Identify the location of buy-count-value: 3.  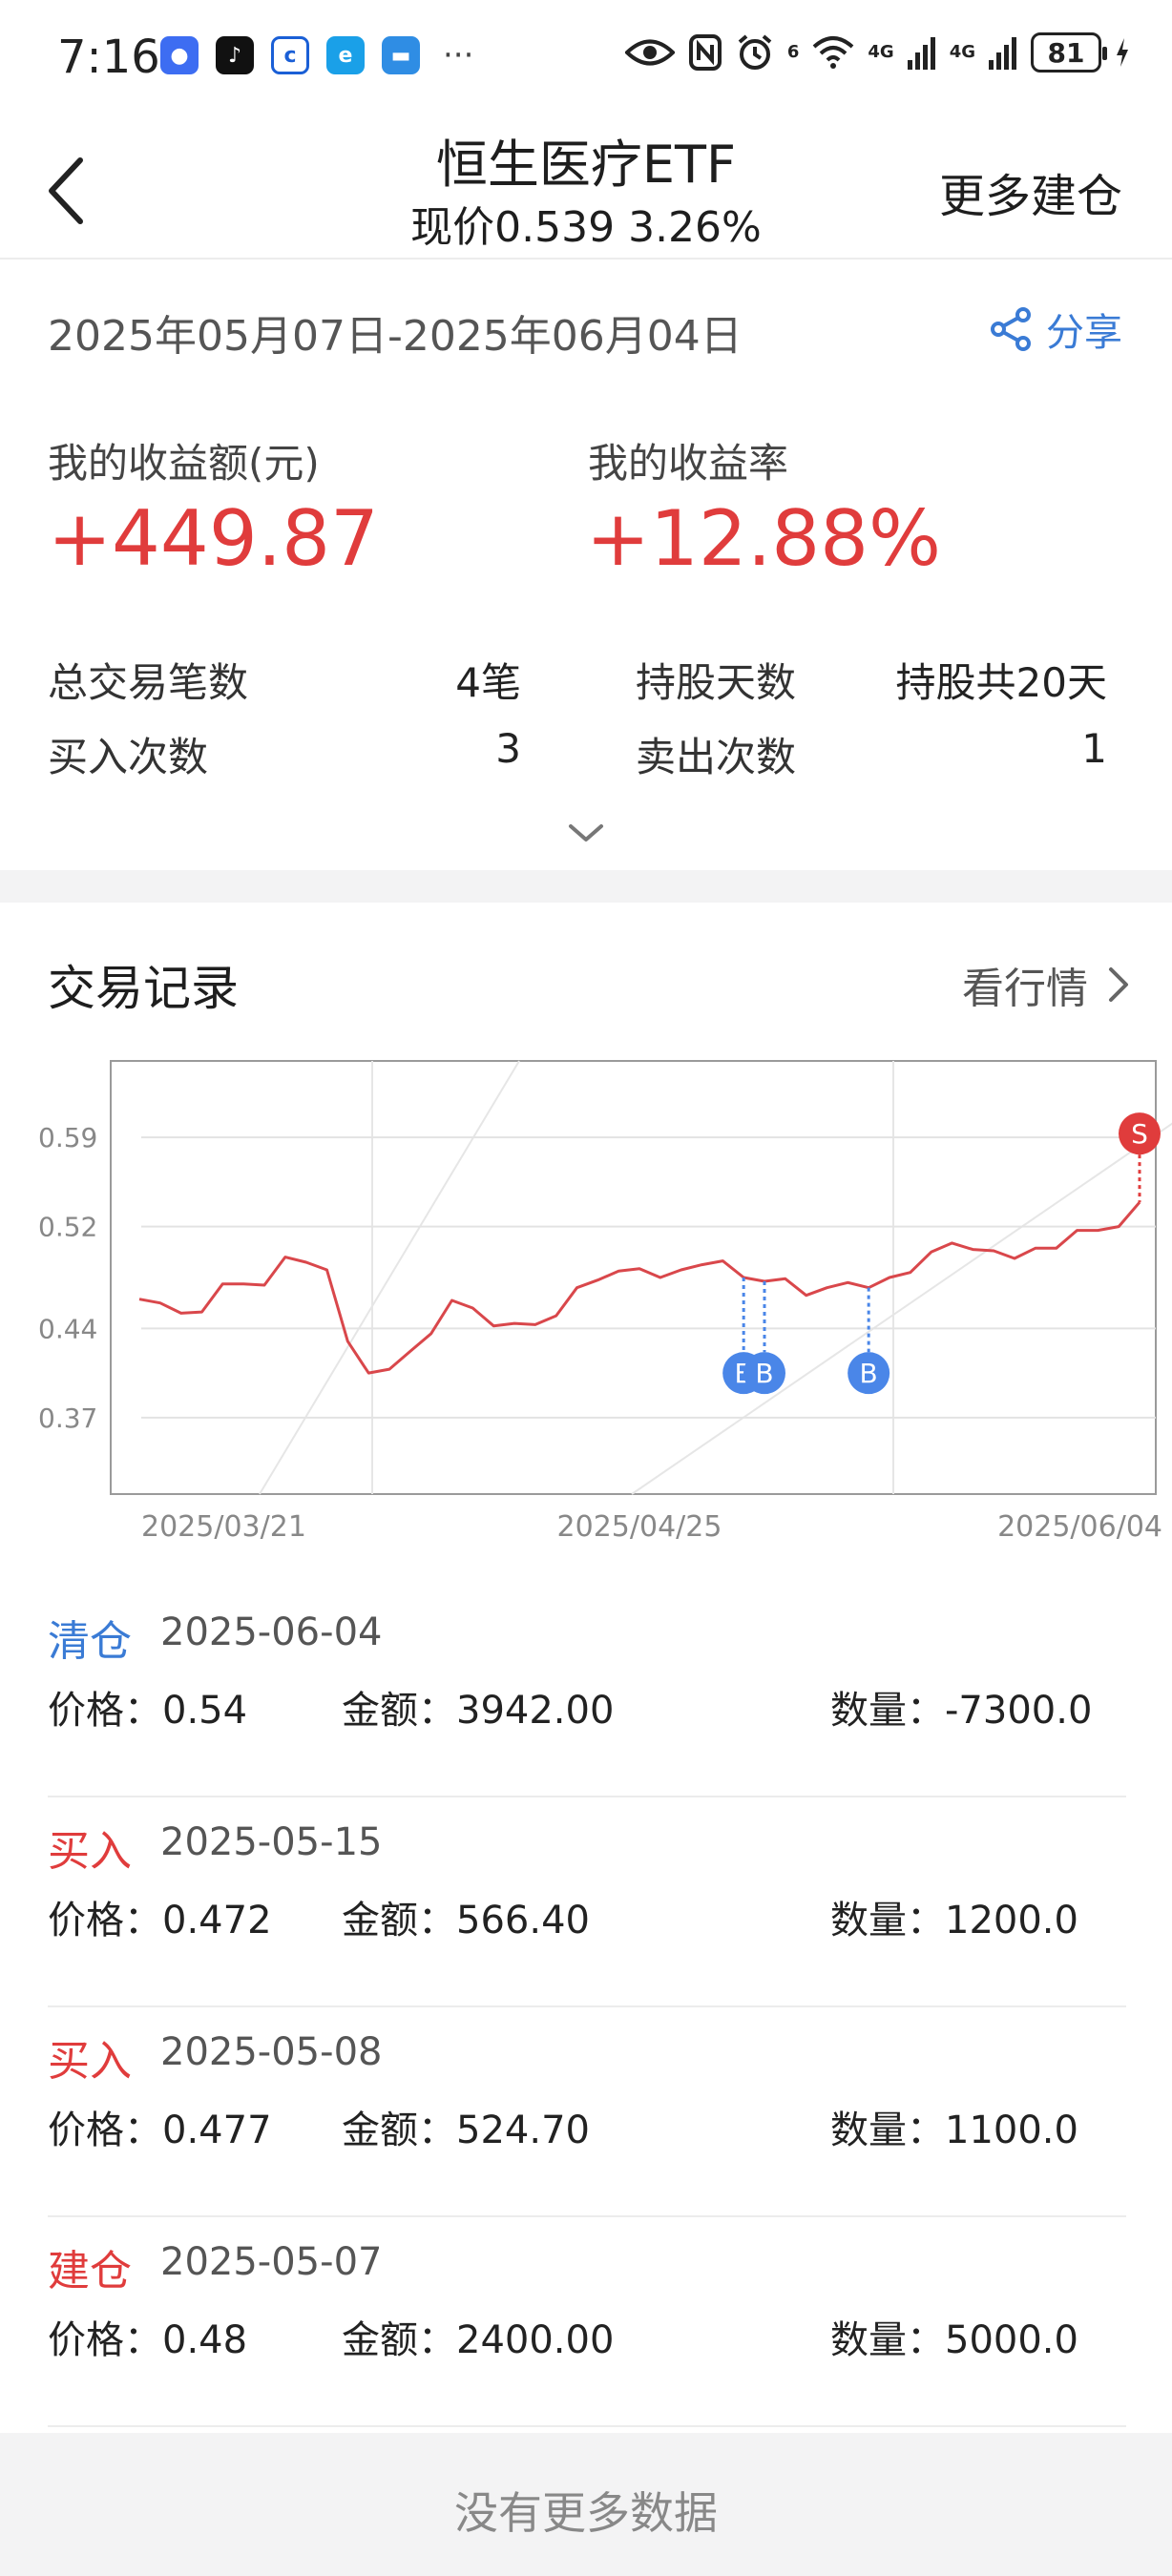
(508, 748).